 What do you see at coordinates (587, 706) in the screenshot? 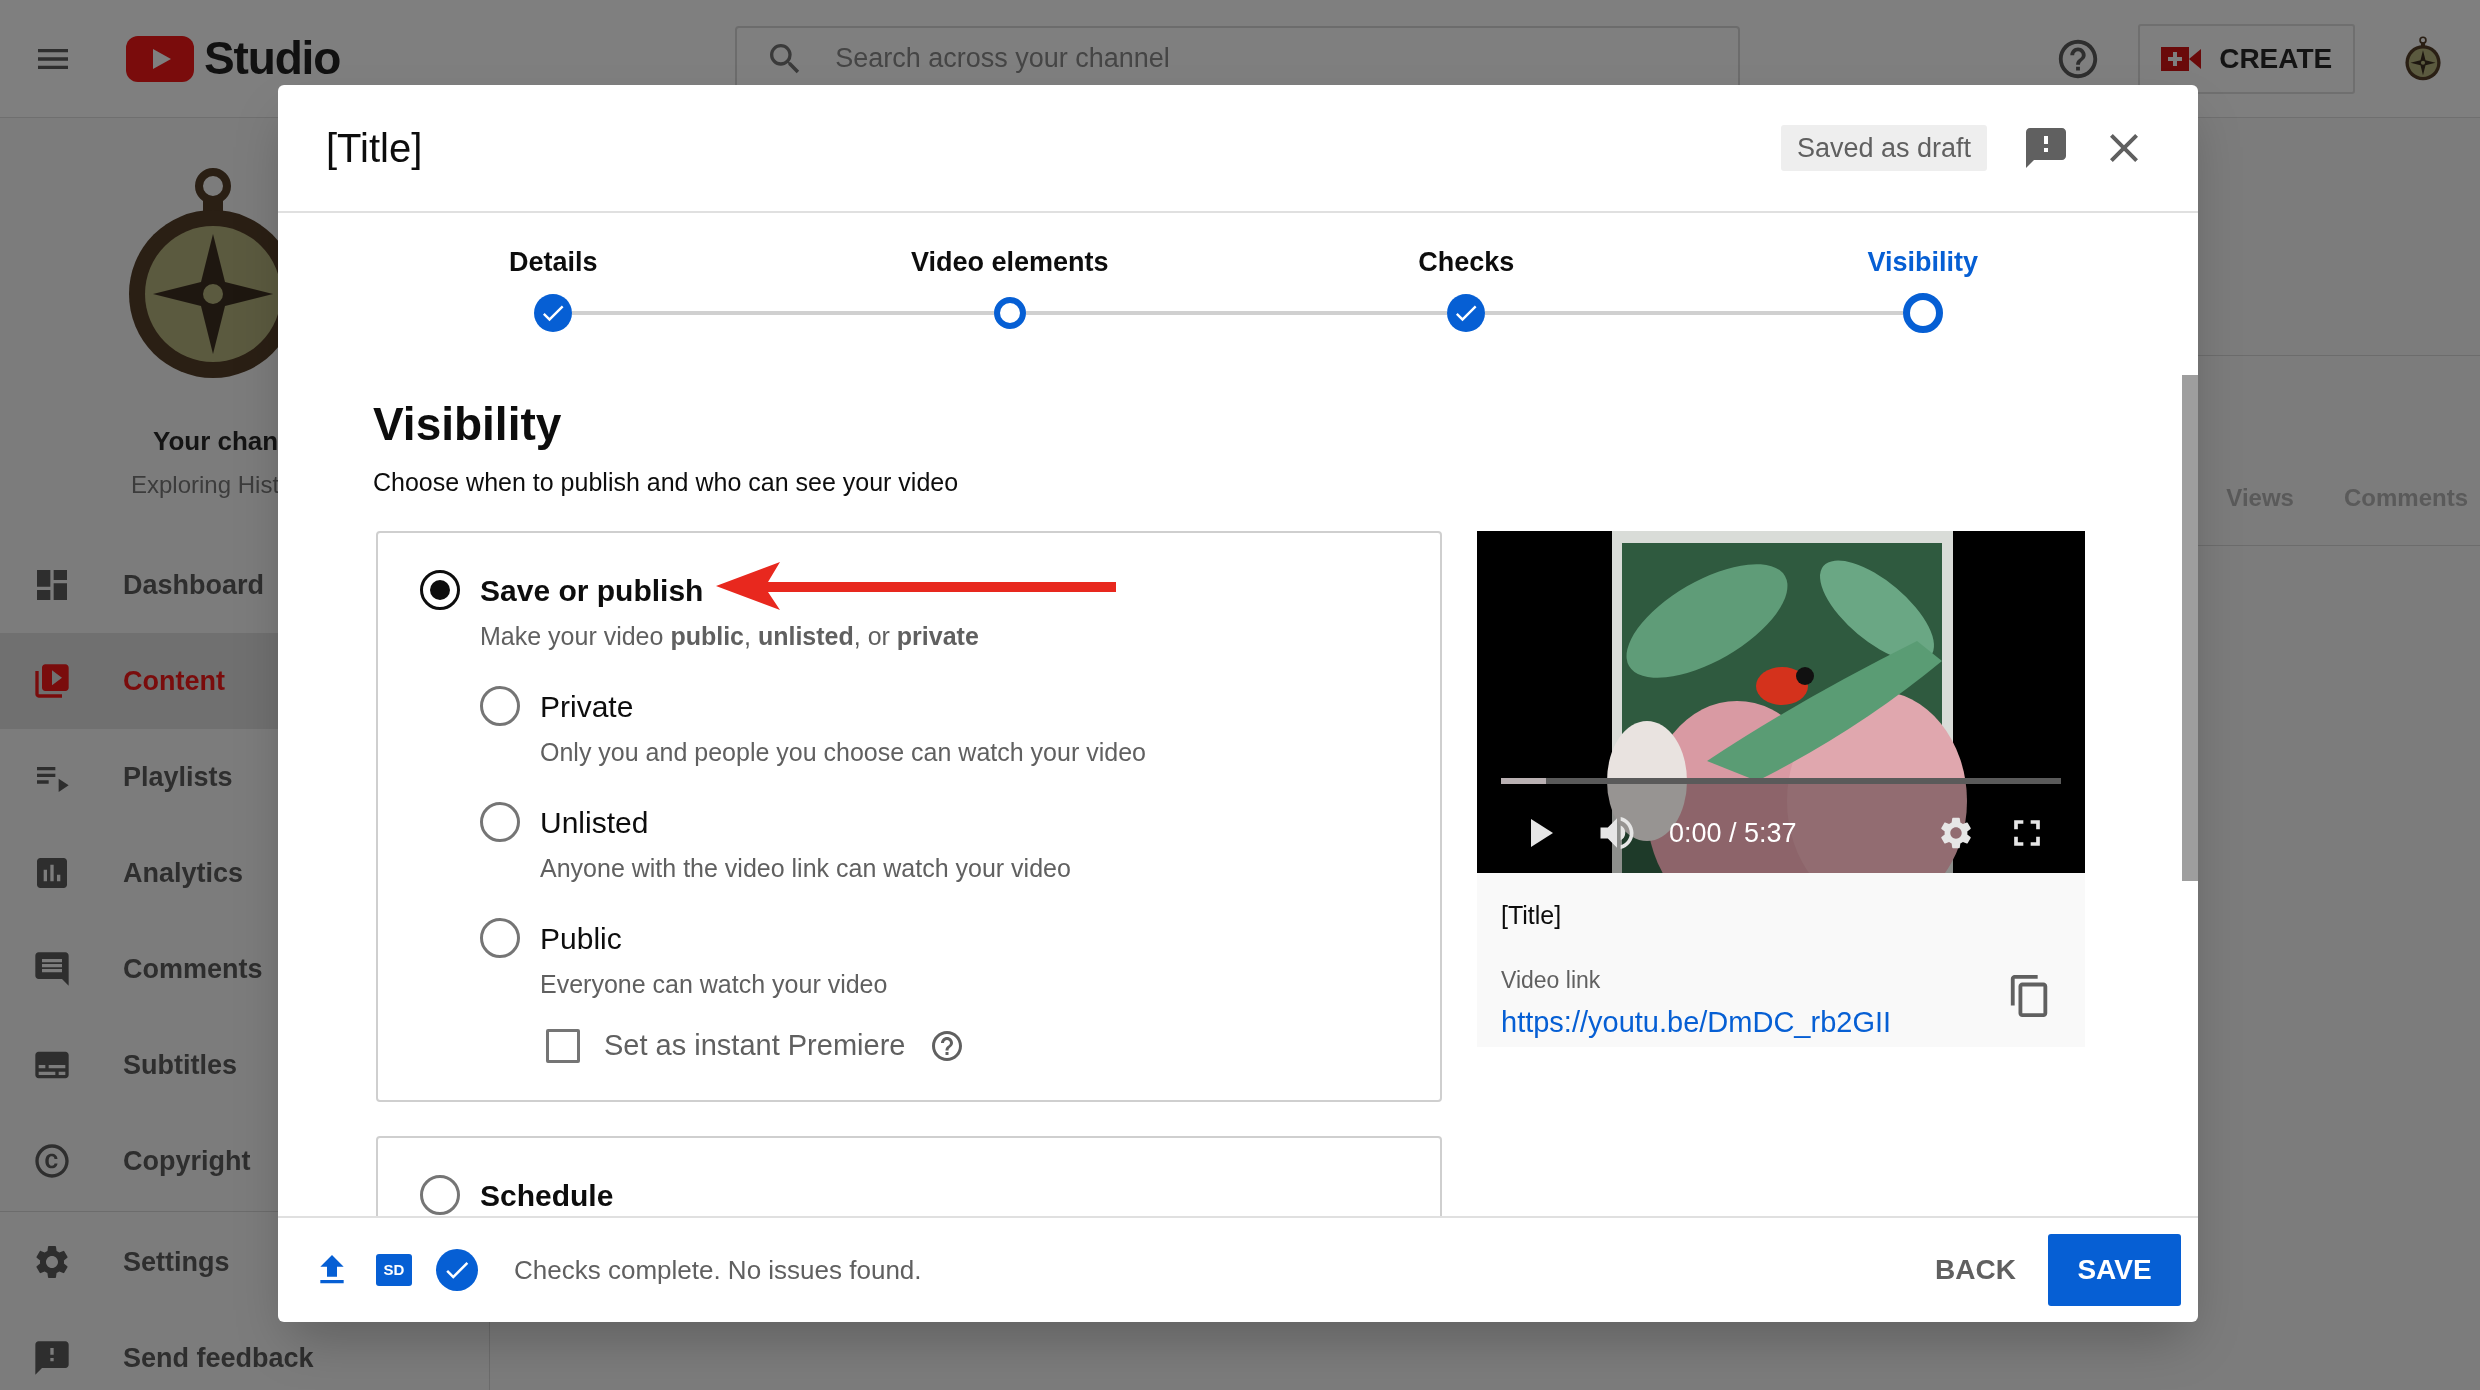
I see `option-label: Private` at bounding box center [587, 706].